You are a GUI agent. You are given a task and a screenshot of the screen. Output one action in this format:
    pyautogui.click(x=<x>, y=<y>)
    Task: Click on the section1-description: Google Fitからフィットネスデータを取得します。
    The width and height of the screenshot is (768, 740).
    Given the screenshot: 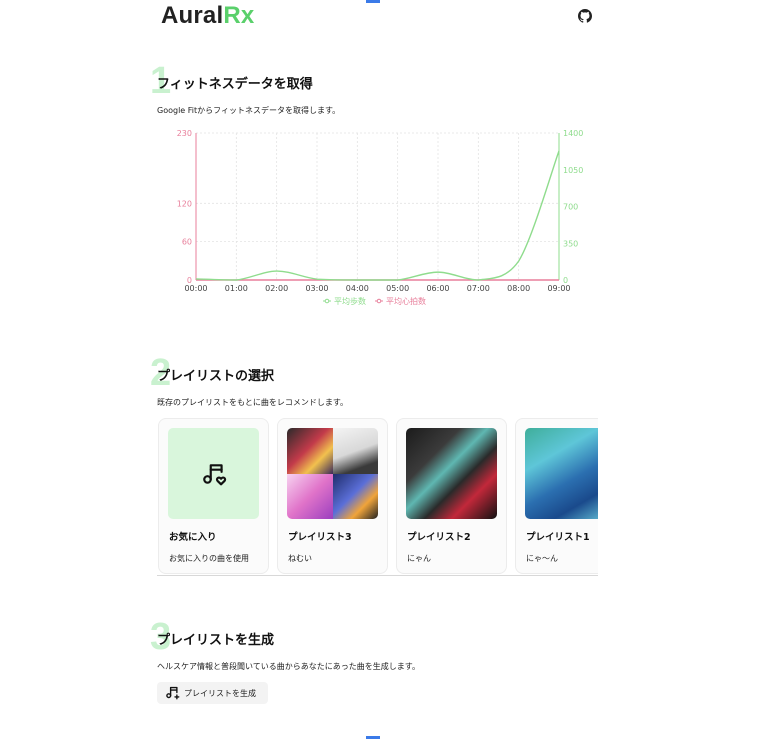 What is the action you would take?
    pyautogui.click(x=249, y=110)
    